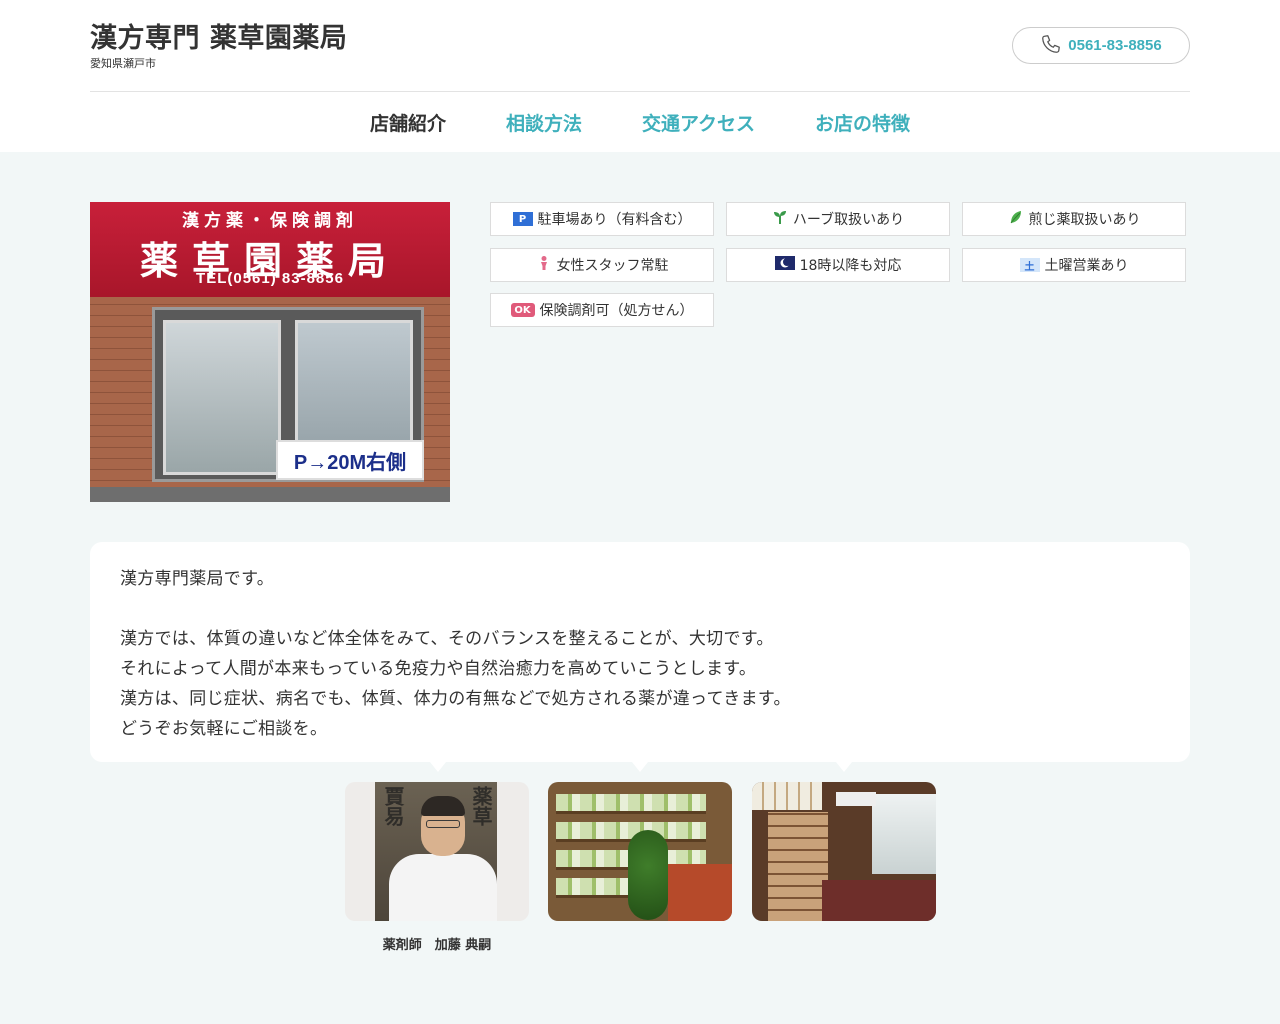 Image resolution: width=1280 pixels, height=1024 pixels. What do you see at coordinates (612, 266) in the screenshot?
I see `feature-label: 女性スタッフ常駐` at bounding box center [612, 266].